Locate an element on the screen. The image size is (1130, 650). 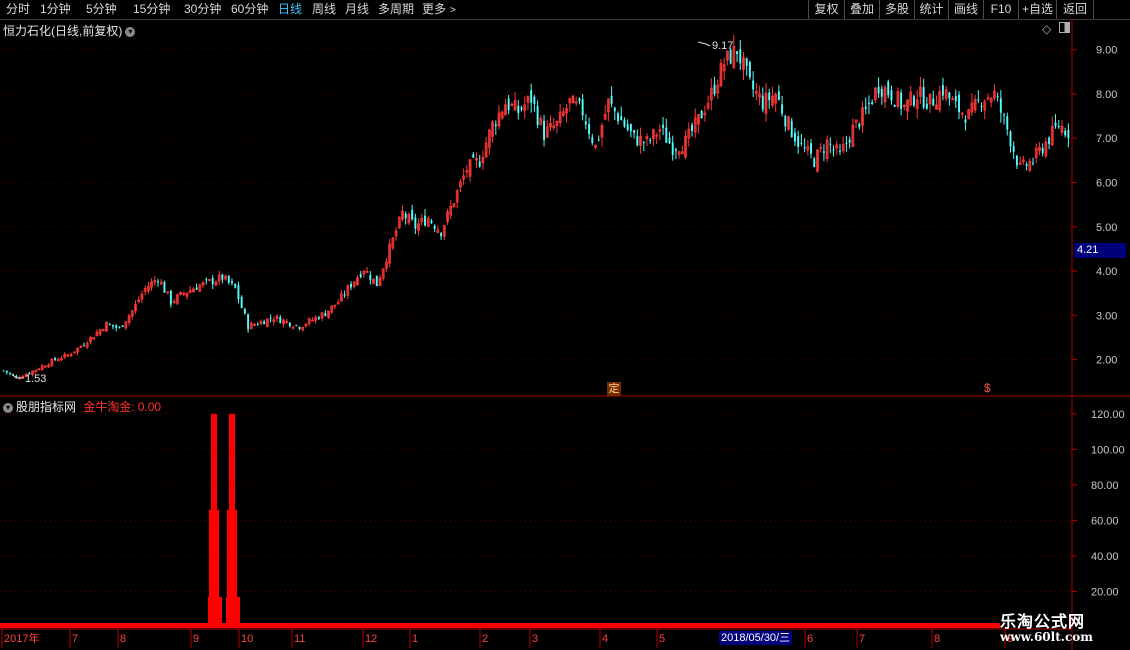
event-marker-ding: 定 is located at coordinates (614, 389).